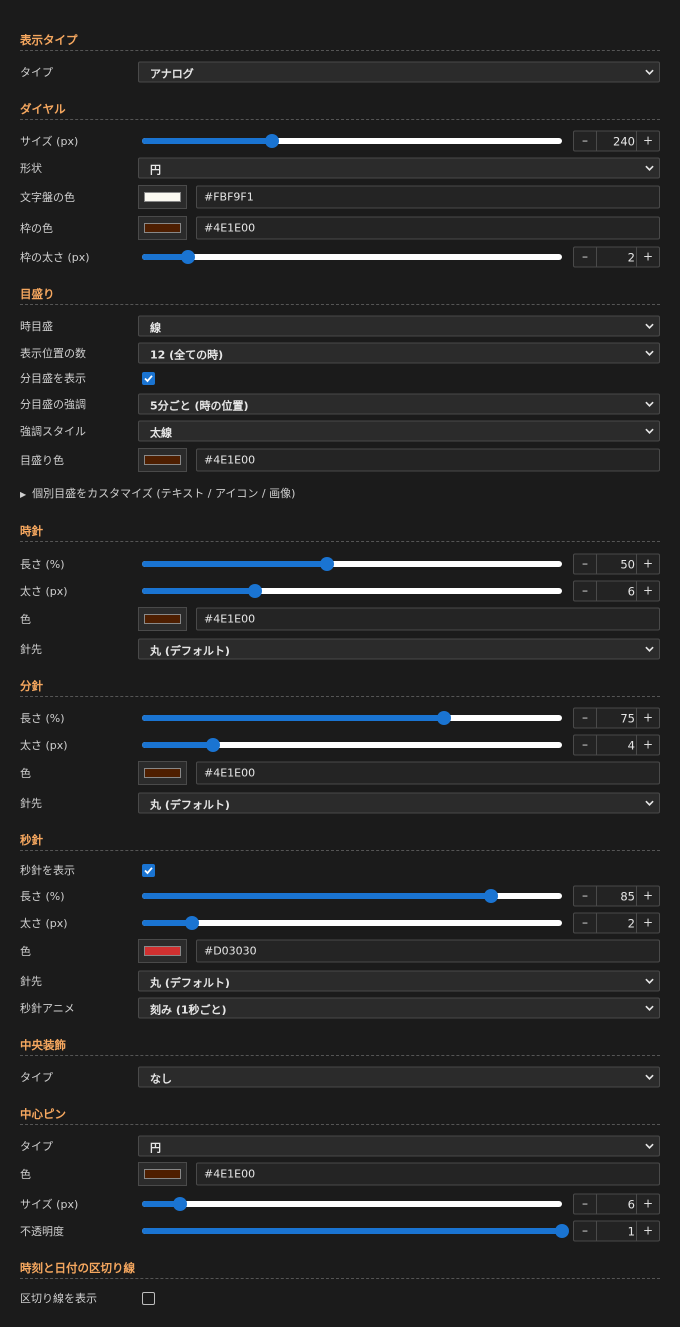 The width and height of the screenshot is (680, 1327). Describe the element at coordinates (428, 773) in the screenshot. I see `minute-color-hex-input: #4E1E00` at that location.